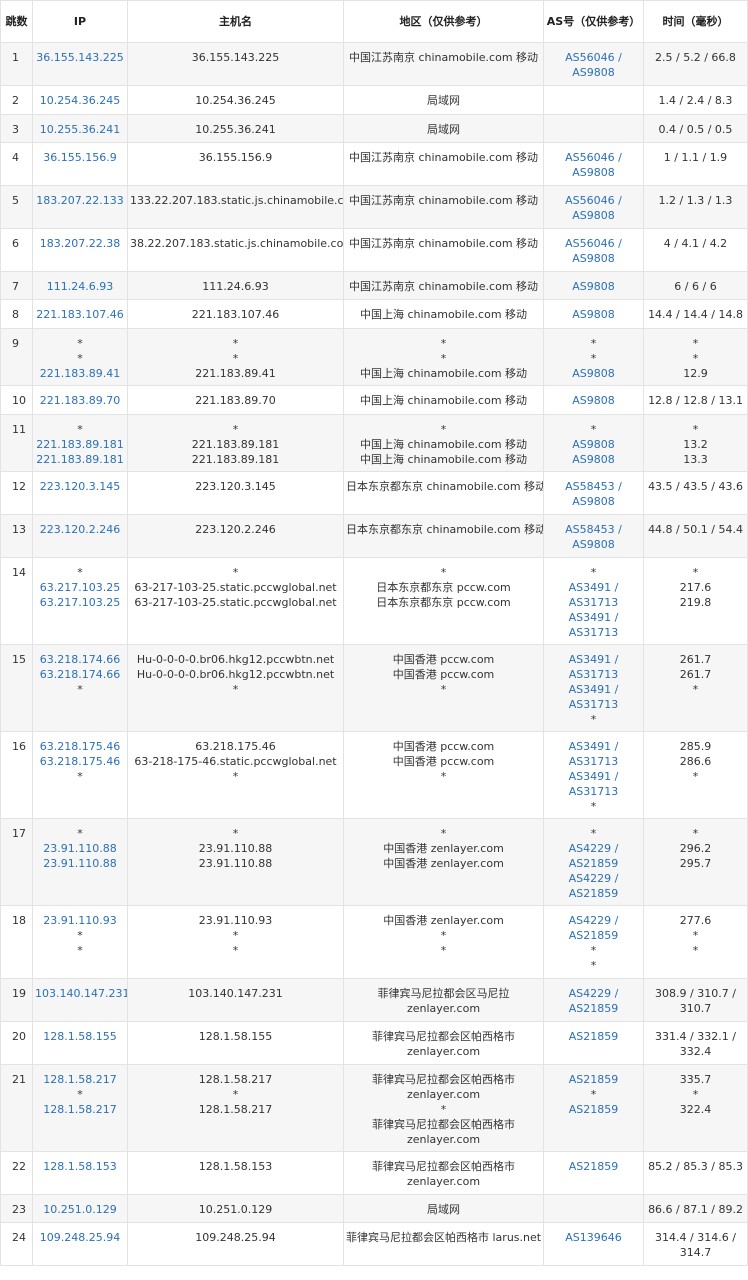 The width and height of the screenshot is (748, 1280). I want to click on ip-value: 183.207.22.38, so click(80, 243).